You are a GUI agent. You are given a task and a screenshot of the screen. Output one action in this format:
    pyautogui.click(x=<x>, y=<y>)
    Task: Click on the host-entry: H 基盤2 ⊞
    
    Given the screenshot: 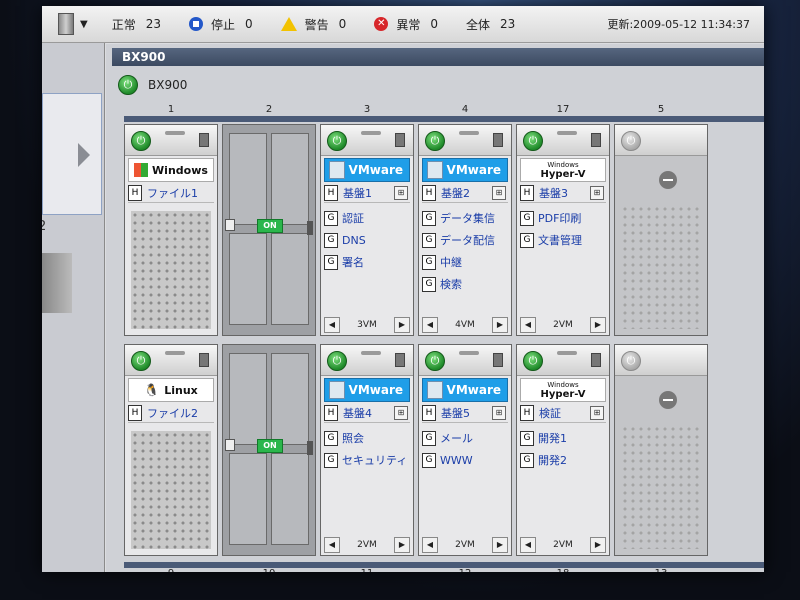 What is the action you would take?
    pyautogui.click(x=465, y=193)
    